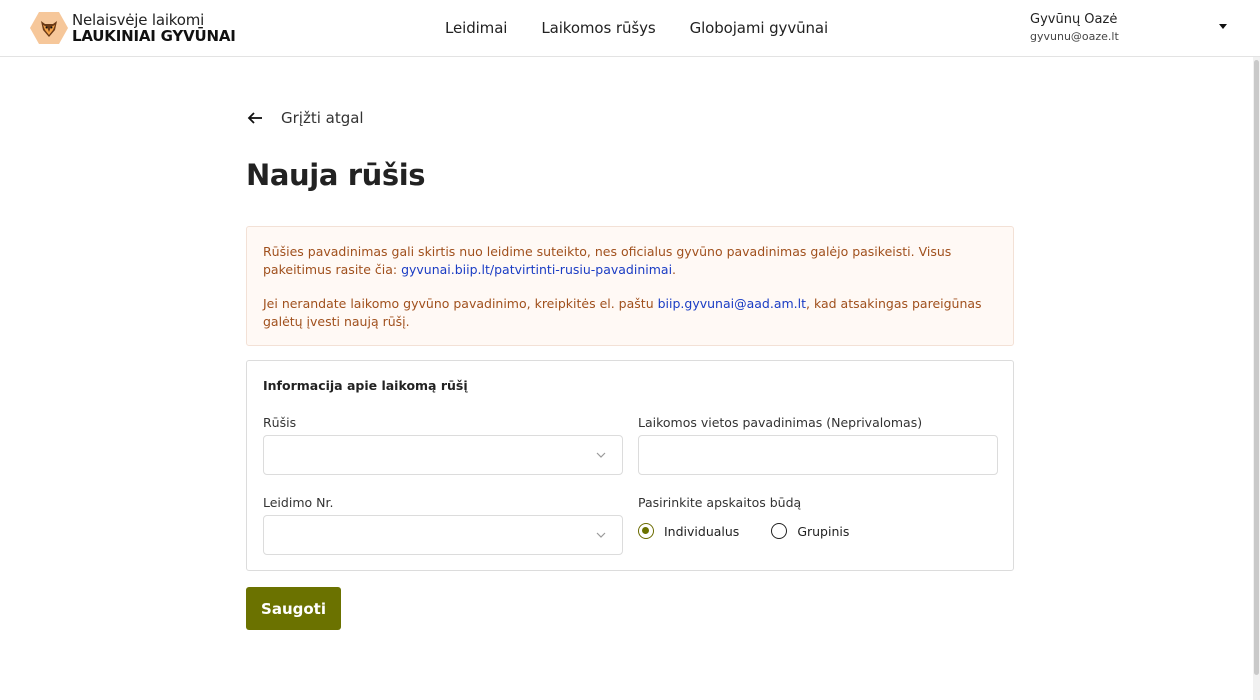 The image size is (1260, 700). I want to click on logo-subtitle: Nelaisvėje laikomi, so click(138, 20).